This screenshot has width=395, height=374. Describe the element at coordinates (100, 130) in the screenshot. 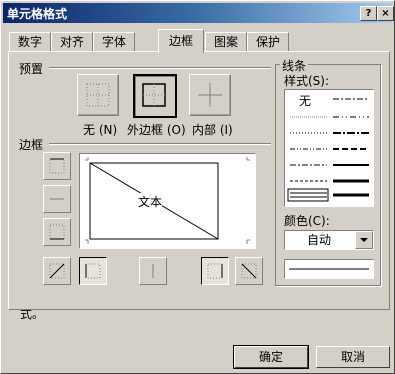

I see `preset-none-label: 无 (N)` at that location.